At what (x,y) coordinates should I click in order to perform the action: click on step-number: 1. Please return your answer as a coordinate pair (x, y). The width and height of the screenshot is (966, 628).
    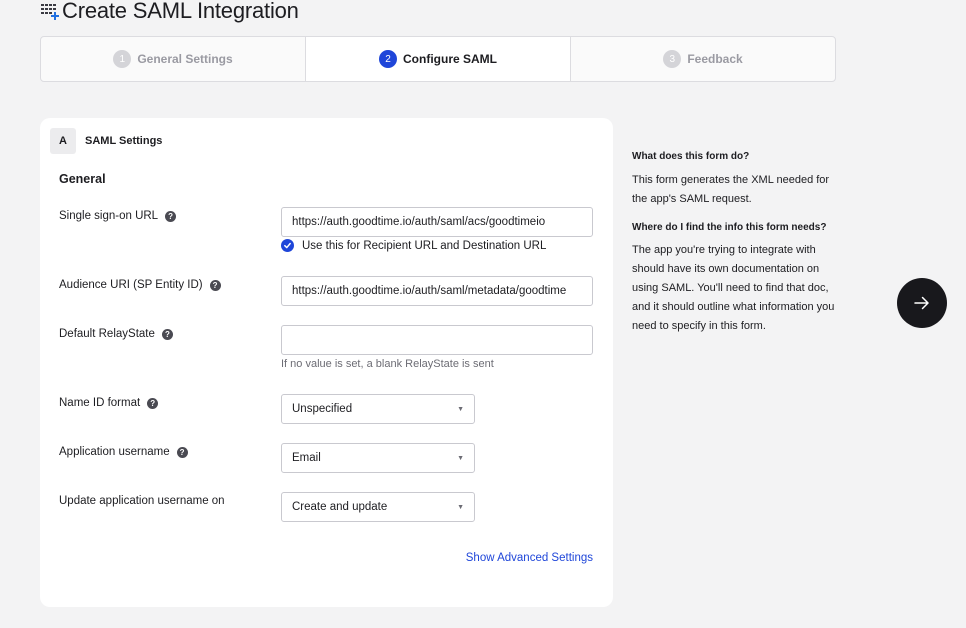
    Looking at the image, I should click on (122, 59).